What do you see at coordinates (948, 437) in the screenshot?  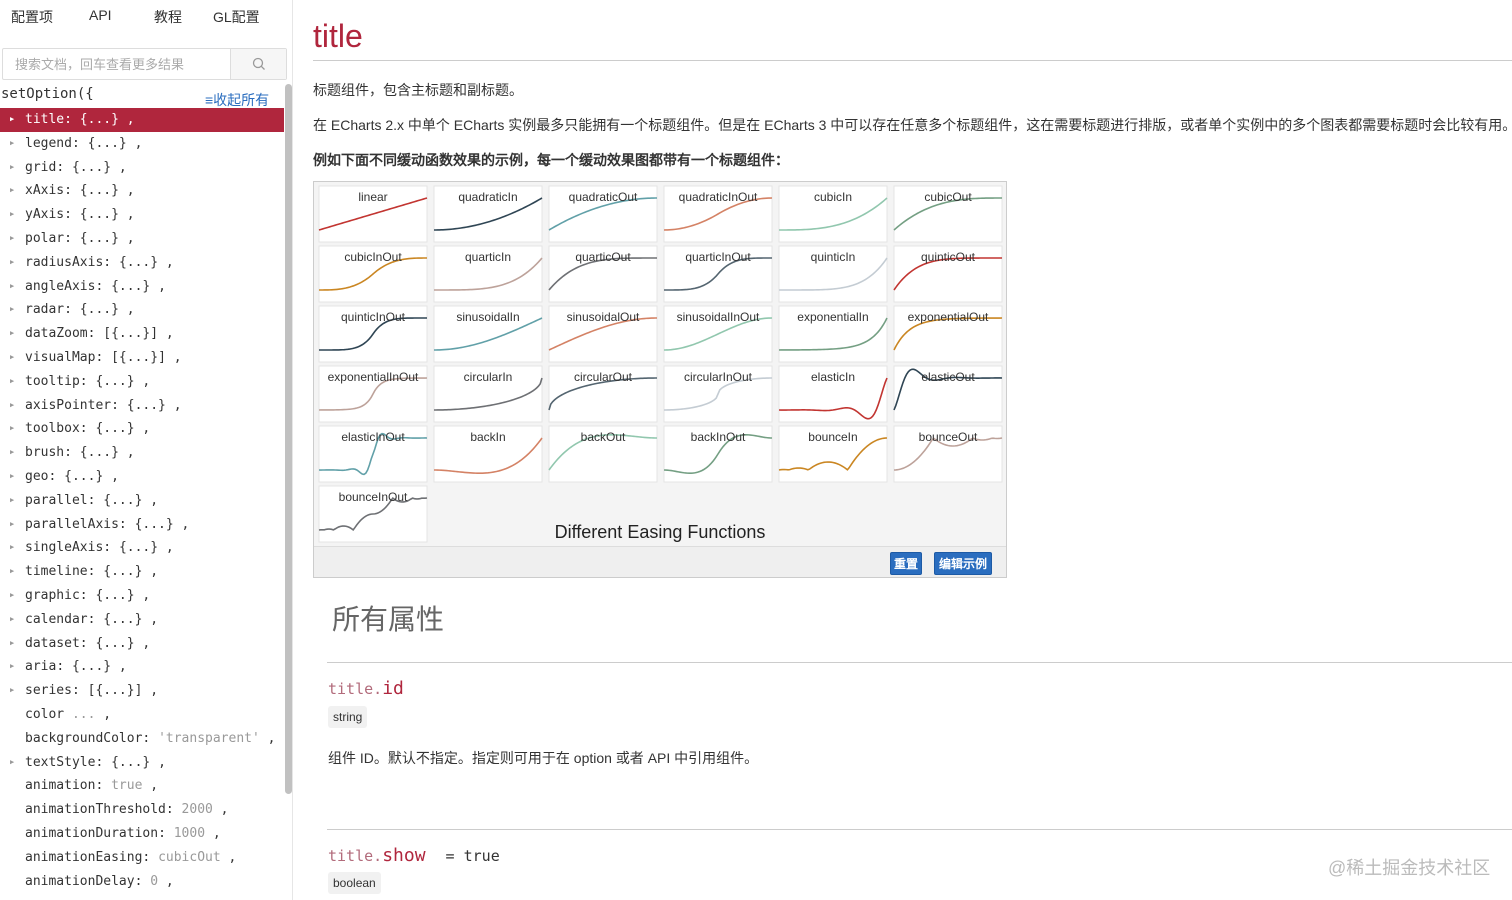 I see `easing-cell-title: bounceOut` at bounding box center [948, 437].